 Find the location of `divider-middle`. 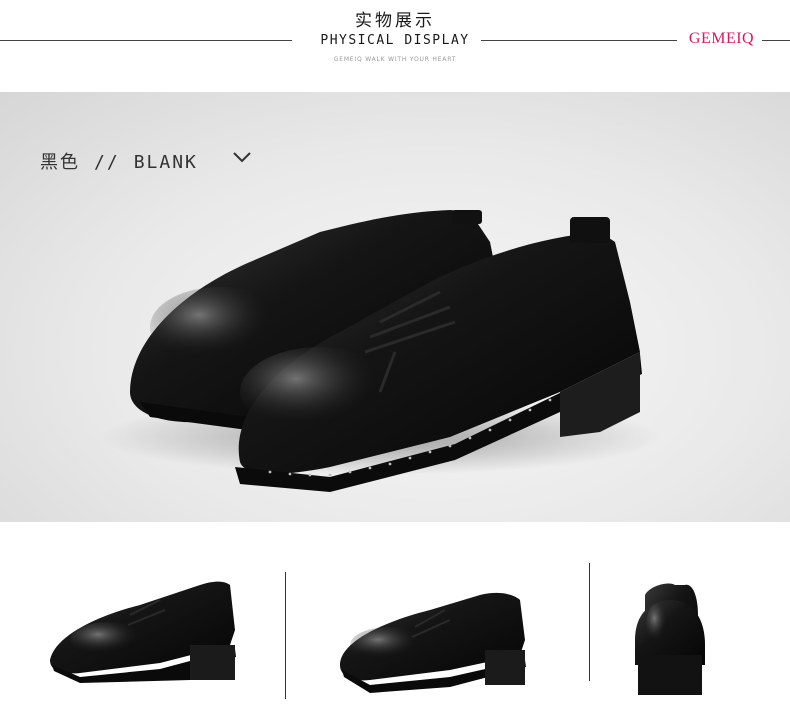

divider-middle is located at coordinates (579, 40).